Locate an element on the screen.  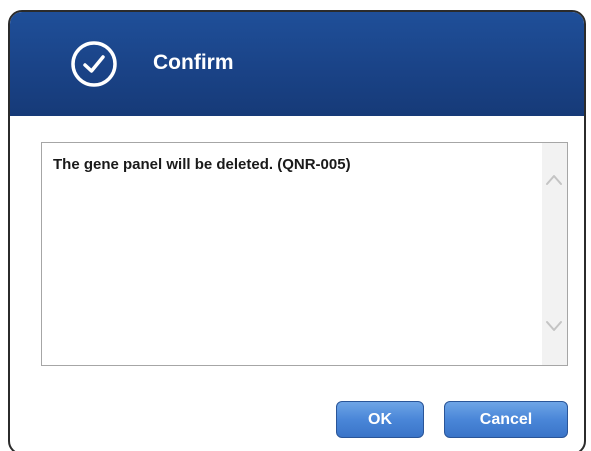
cancel-button: Cancel is located at coordinates (506, 419).